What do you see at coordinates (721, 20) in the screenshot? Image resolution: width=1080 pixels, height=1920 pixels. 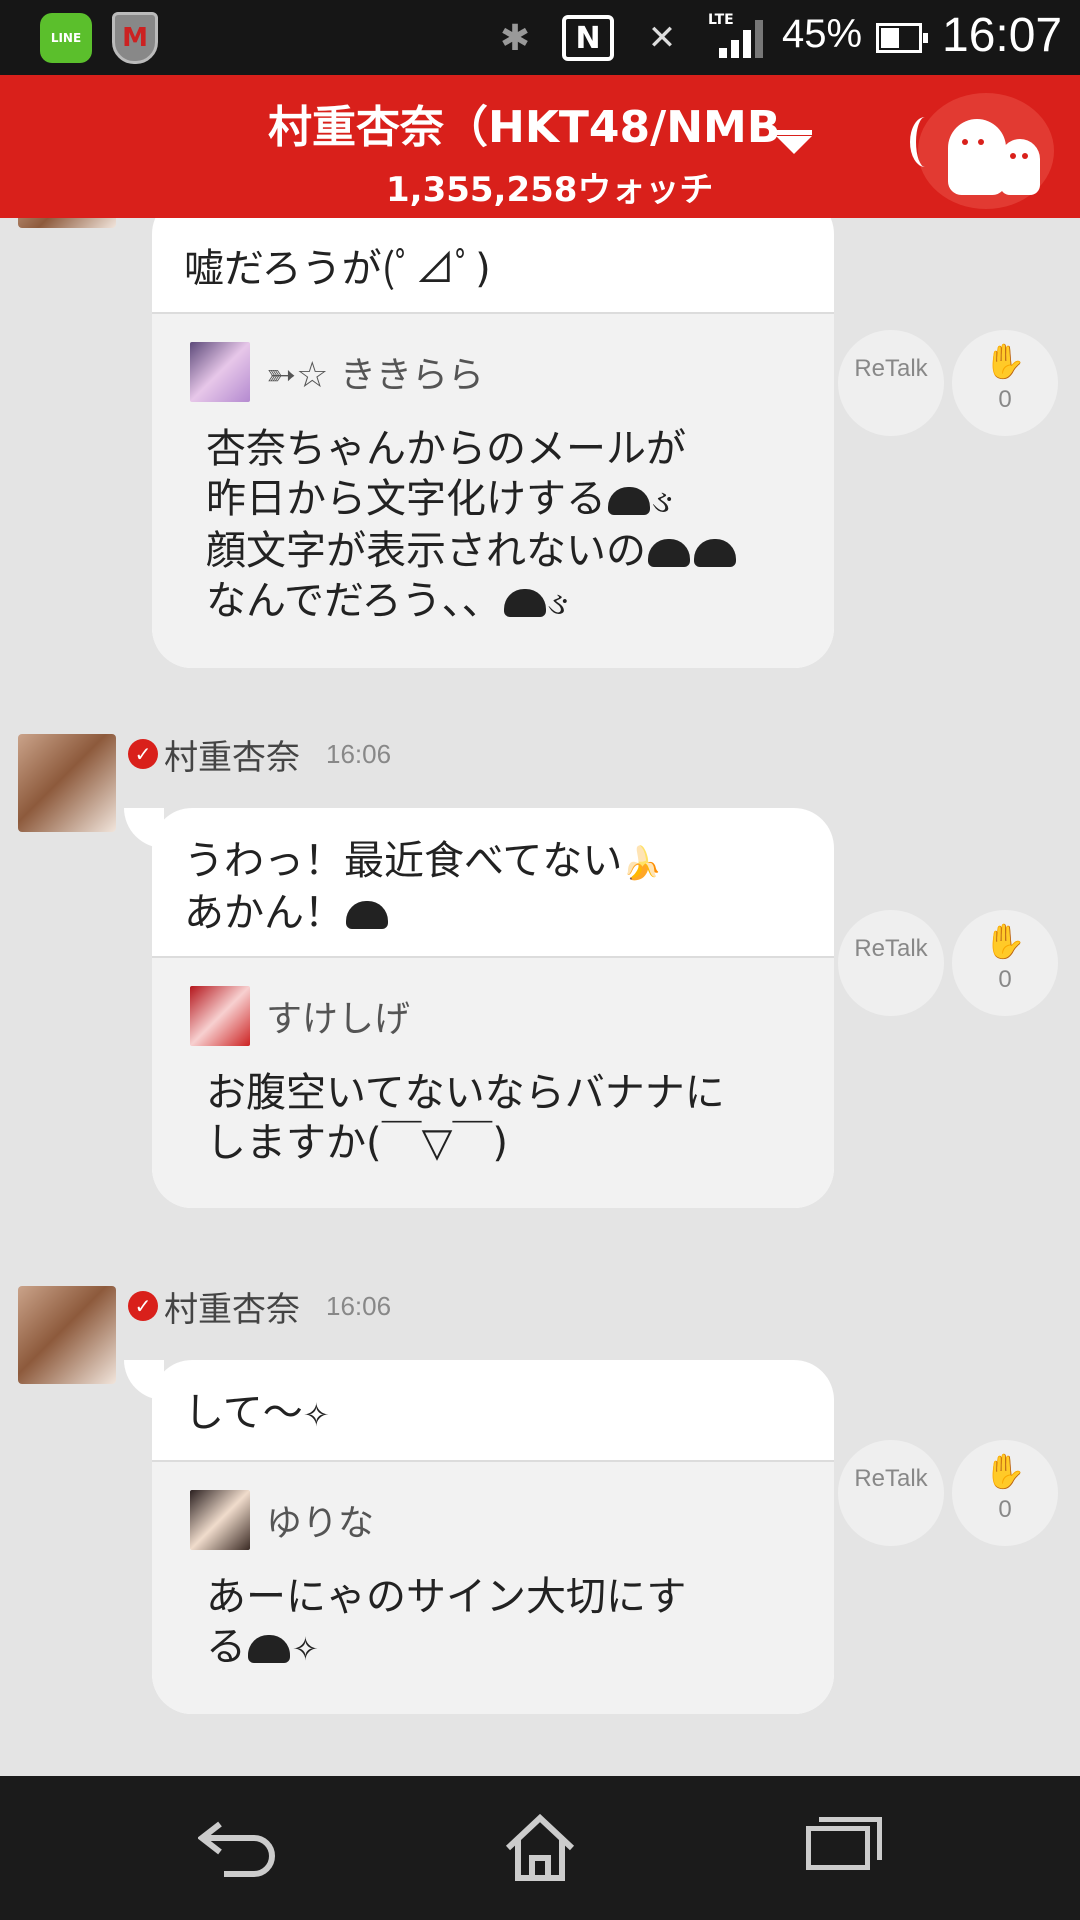 I see `network-type-label: LTE` at bounding box center [721, 20].